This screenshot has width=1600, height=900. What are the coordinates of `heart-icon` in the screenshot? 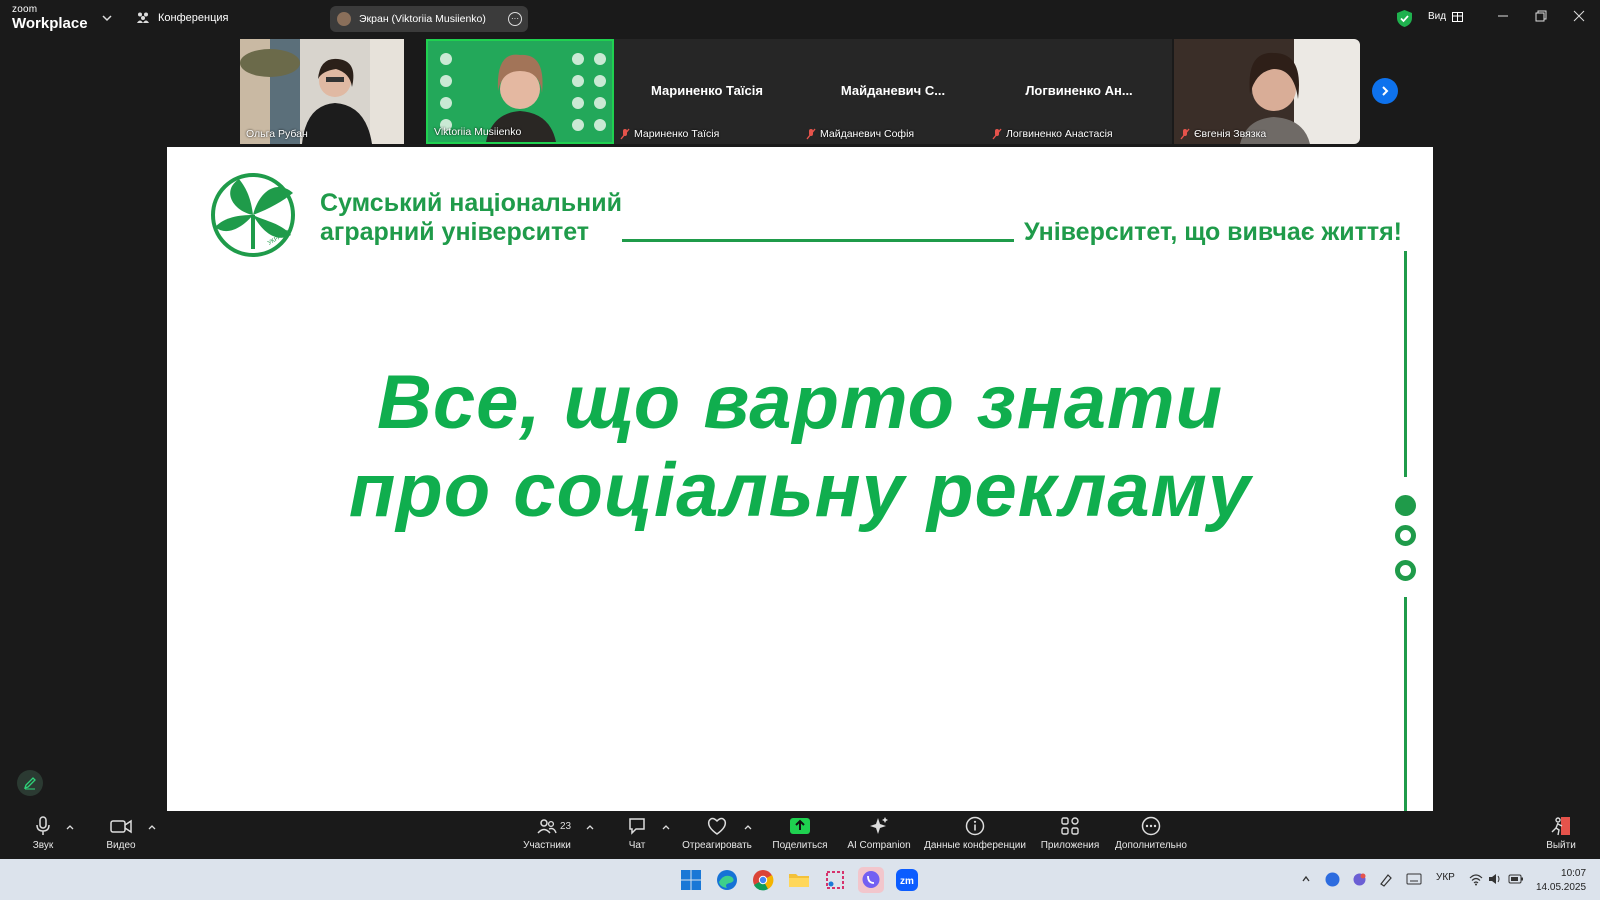 It's located at (717, 826).